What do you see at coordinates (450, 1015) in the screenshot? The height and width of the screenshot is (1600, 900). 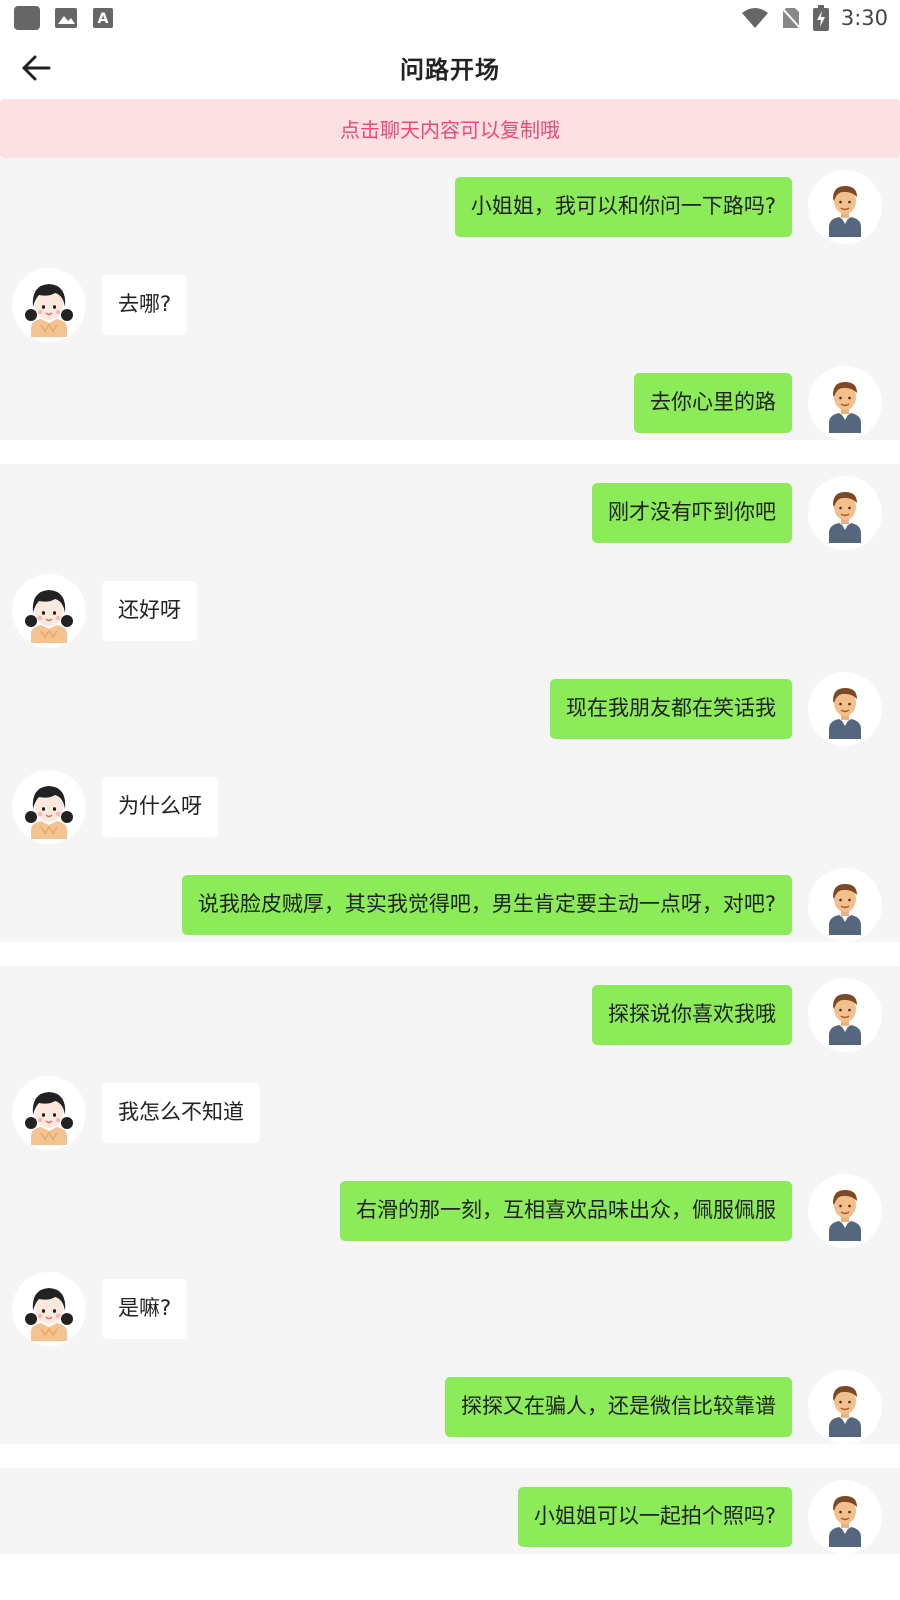 I see `message-row-sent: 探探说你喜欢我哦` at bounding box center [450, 1015].